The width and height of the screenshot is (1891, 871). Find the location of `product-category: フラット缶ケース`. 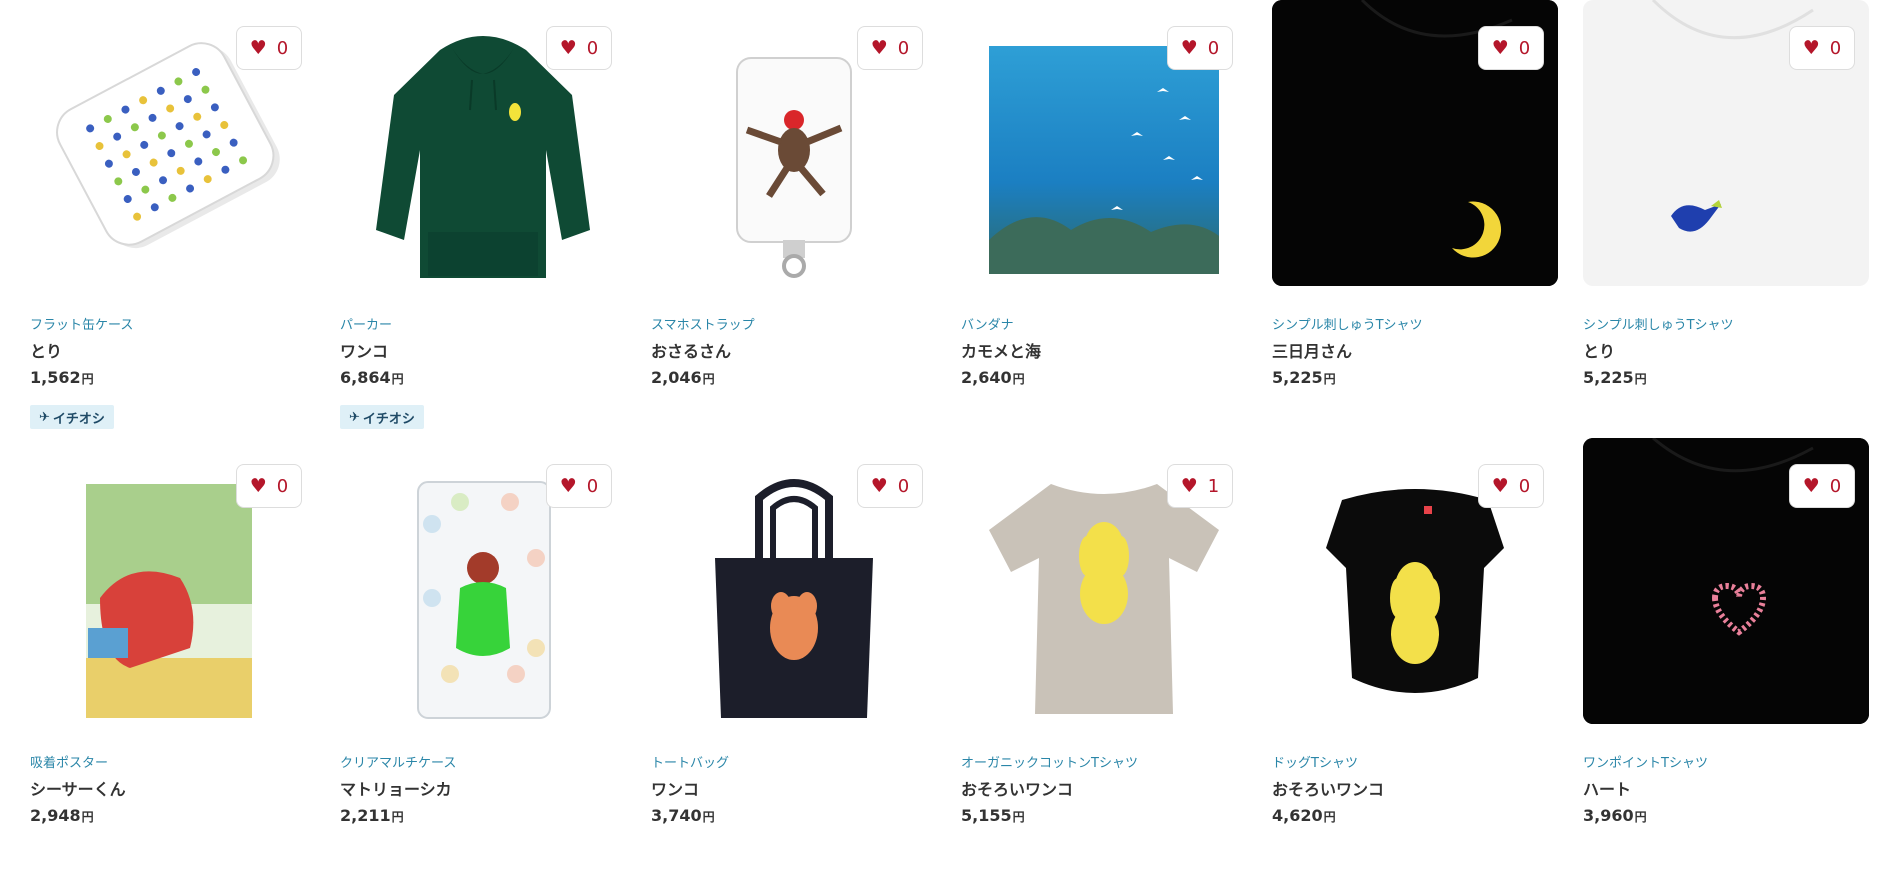

product-category: フラット缶ケース is located at coordinates (81, 323).